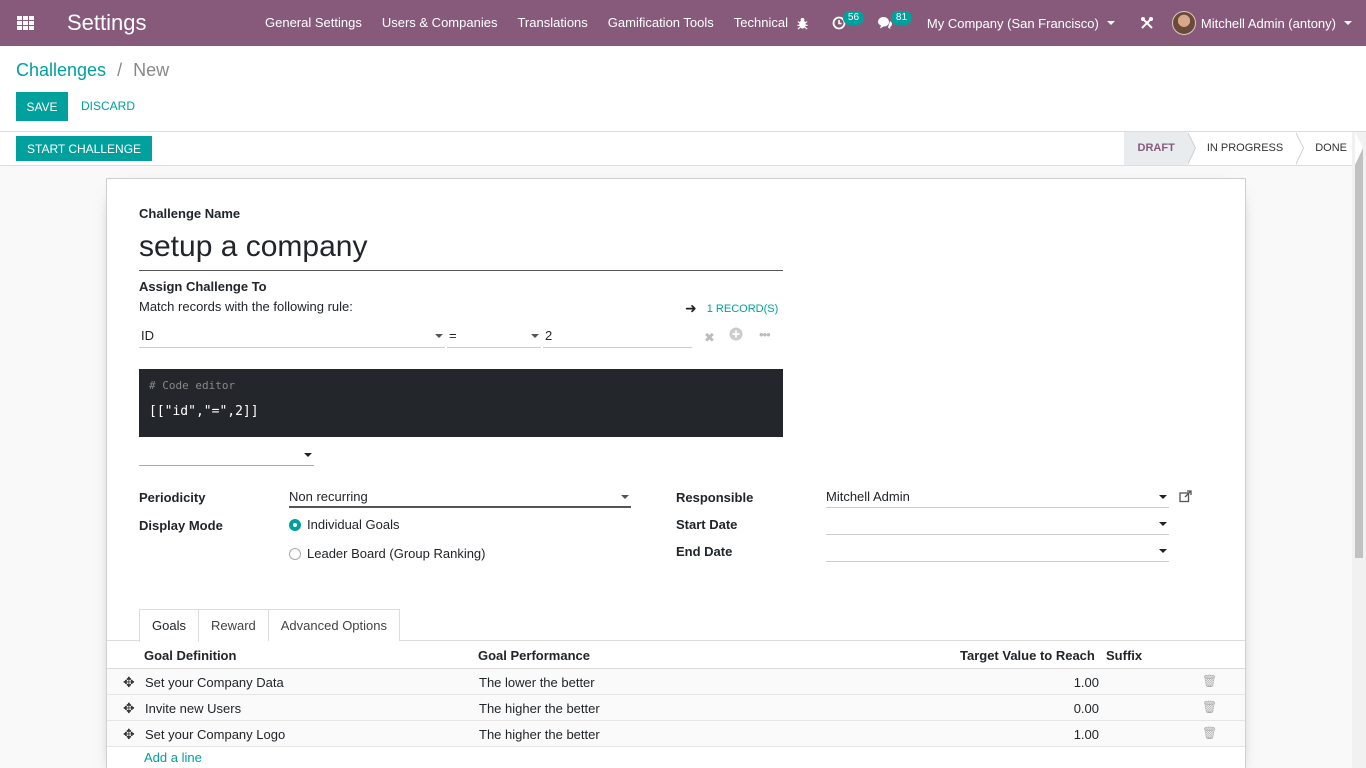 Image resolution: width=1366 pixels, height=768 pixels. Describe the element at coordinates (396, 553) in the screenshot. I see `radio-leader-board-label: Leader Board (Group Ranking)` at that location.